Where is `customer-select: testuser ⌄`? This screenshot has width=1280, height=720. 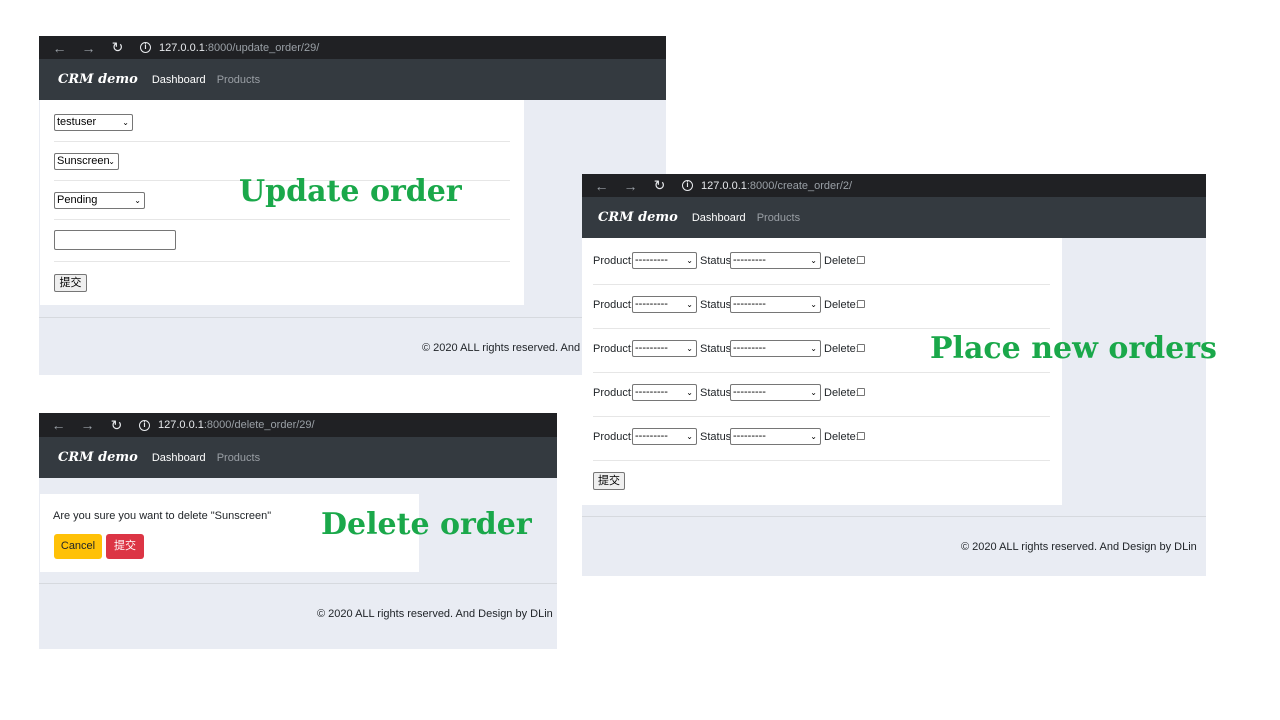 customer-select: testuser ⌄ is located at coordinates (93, 122).